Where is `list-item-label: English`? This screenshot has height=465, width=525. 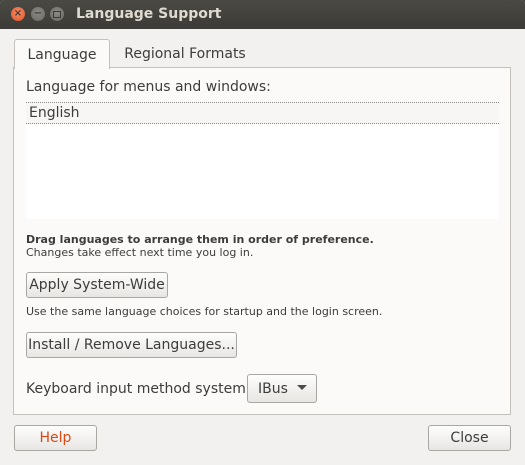
list-item-label: English is located at coordinates (54, 113).